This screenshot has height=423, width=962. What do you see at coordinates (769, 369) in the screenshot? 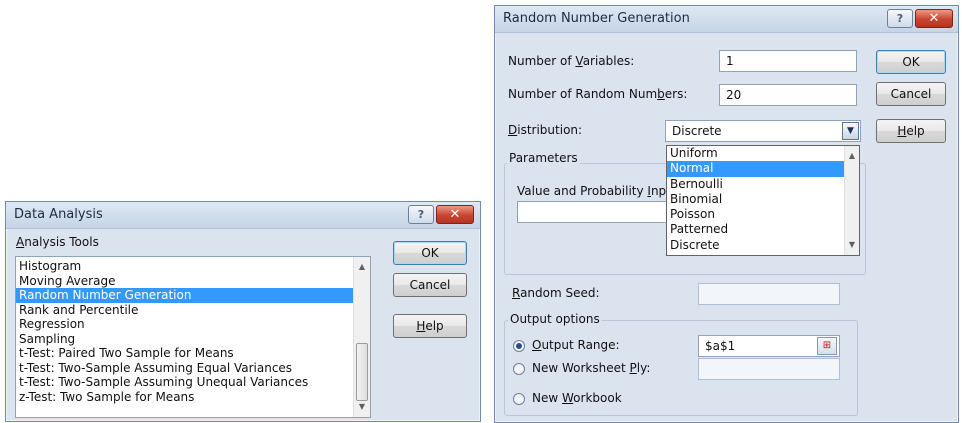
I see `new-worksheet-input` at bounding box center [769, 369].